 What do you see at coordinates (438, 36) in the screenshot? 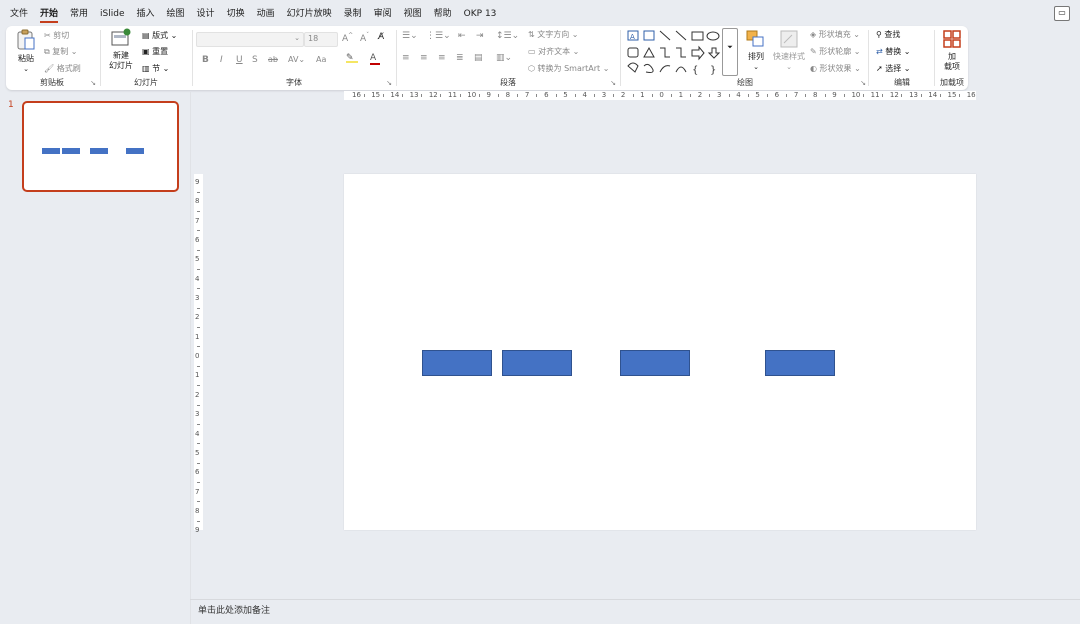
I see `numbering-icon: ⋮☰⌄` at bounding box center [438, 36].